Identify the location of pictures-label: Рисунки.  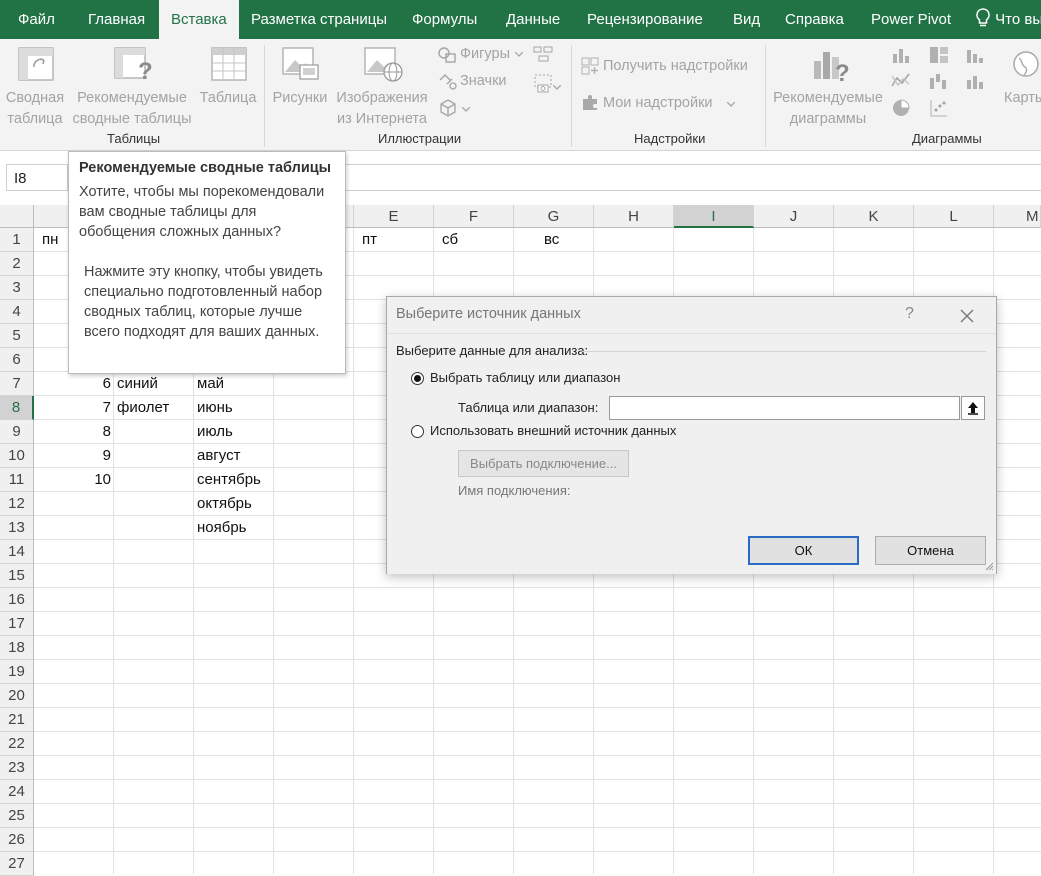
(300, 98).